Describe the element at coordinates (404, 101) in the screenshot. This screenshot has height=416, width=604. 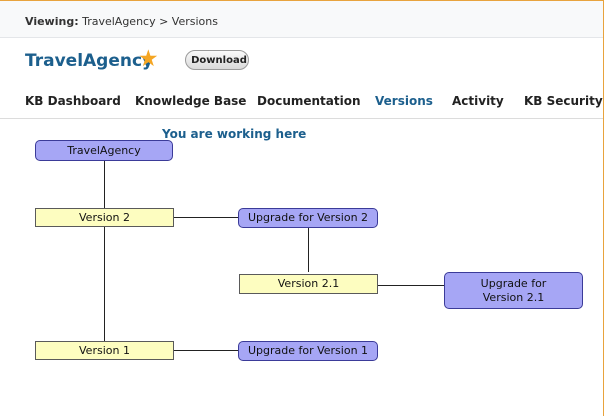
I see `tab-versions: Versions` at that location.